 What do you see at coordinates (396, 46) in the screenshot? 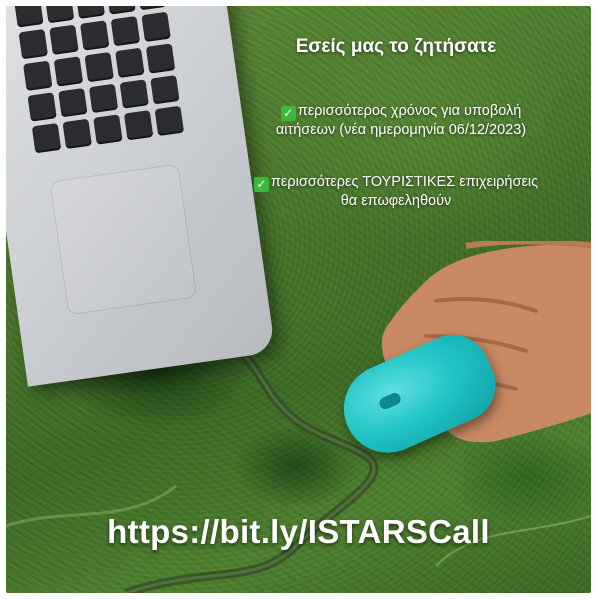
I see `headline: Εσείς μας το ζητήσατε` at bounding box center [396, 46].